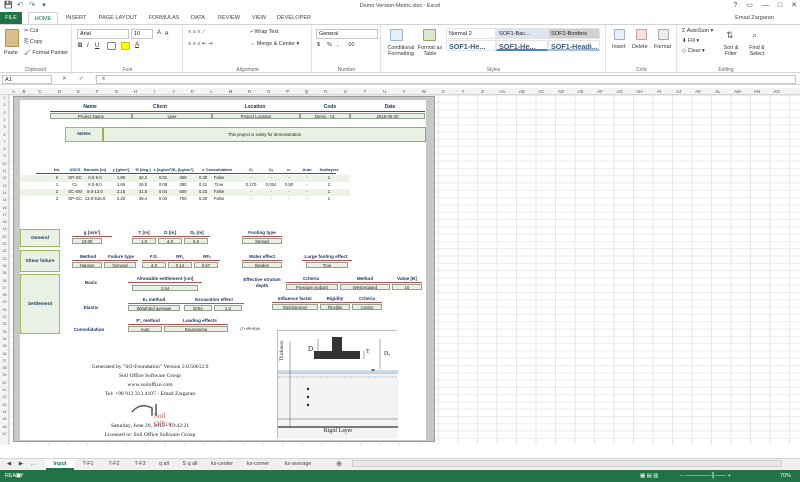 The image size is (800, 482). Describe the element at coordinates (88, 464) in the screenshot. I see `sheet-tab-t-f1: T-F1` at that location.